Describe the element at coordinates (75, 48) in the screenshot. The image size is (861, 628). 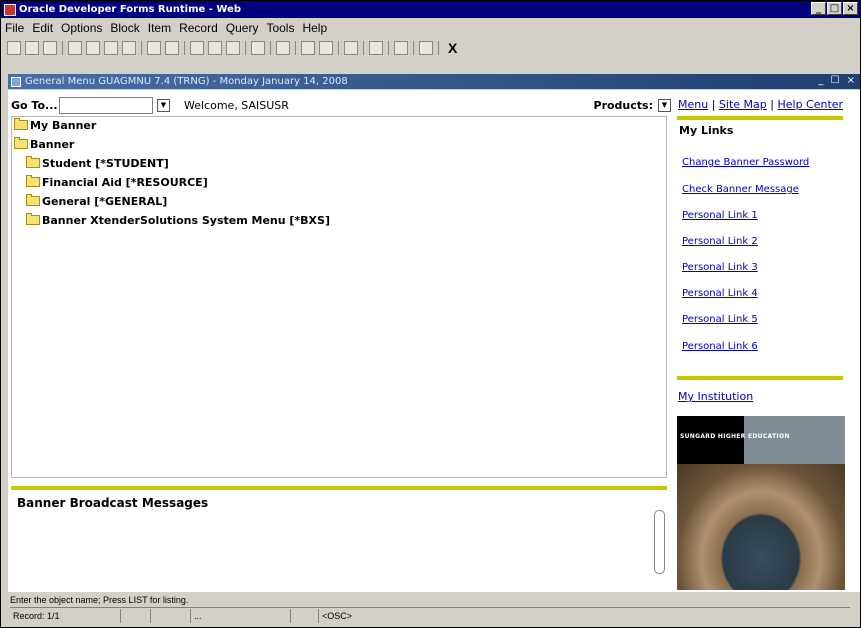
I see `previous-block-icon` at that location.